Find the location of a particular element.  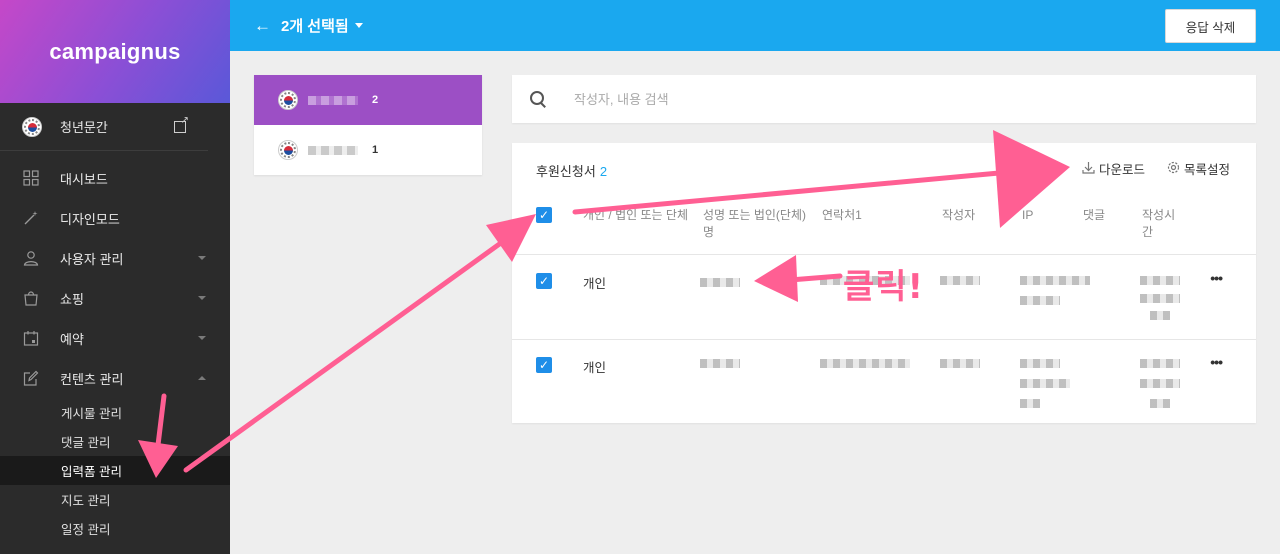

table-title: 후원신청서 2 is located at coordinates (571, 170).